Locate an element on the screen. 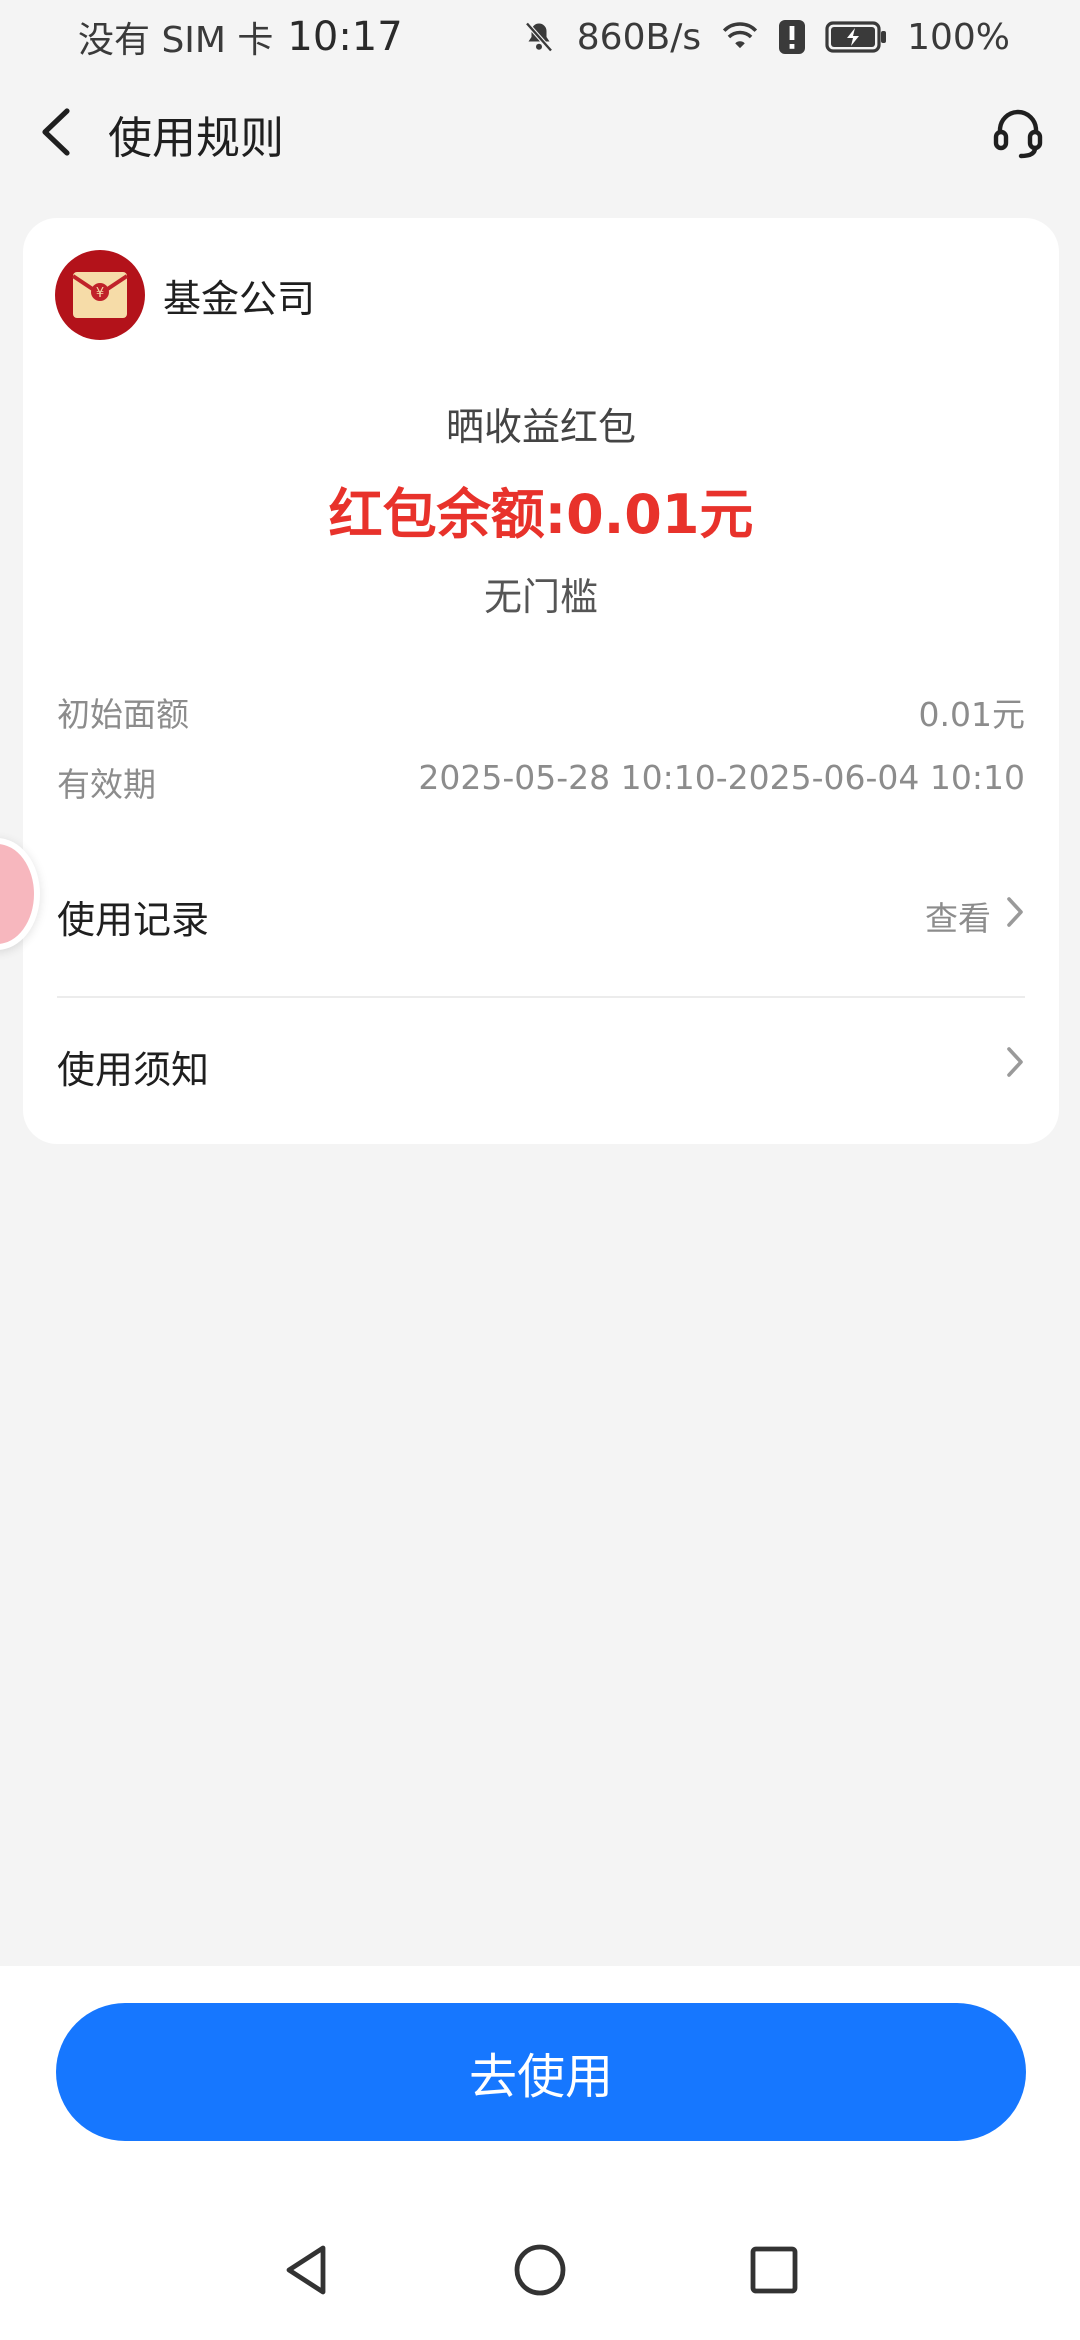 This screenshot has height=2340, width=1080. battery-charging-icon is located at coordinates (856, 37).